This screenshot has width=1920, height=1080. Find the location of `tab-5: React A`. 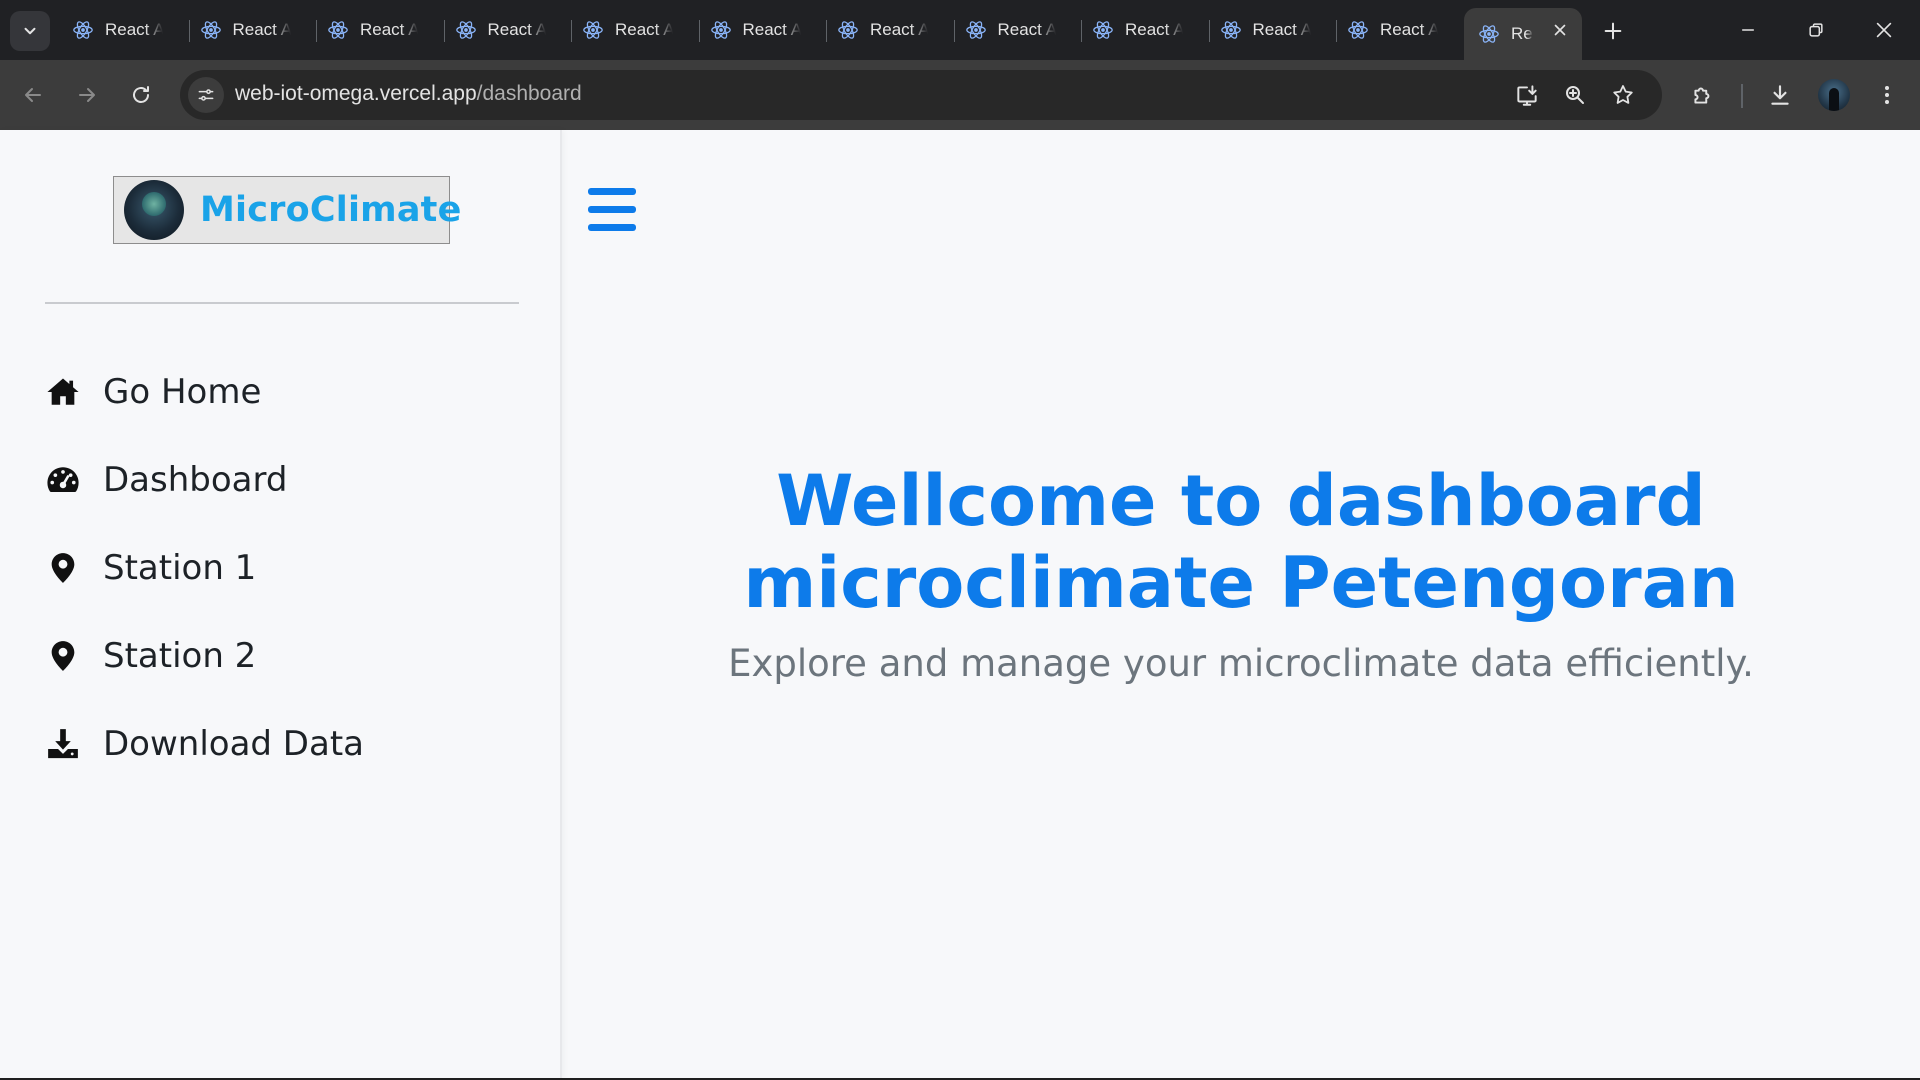

tab-5: React A is located at coordinates (636, 30).